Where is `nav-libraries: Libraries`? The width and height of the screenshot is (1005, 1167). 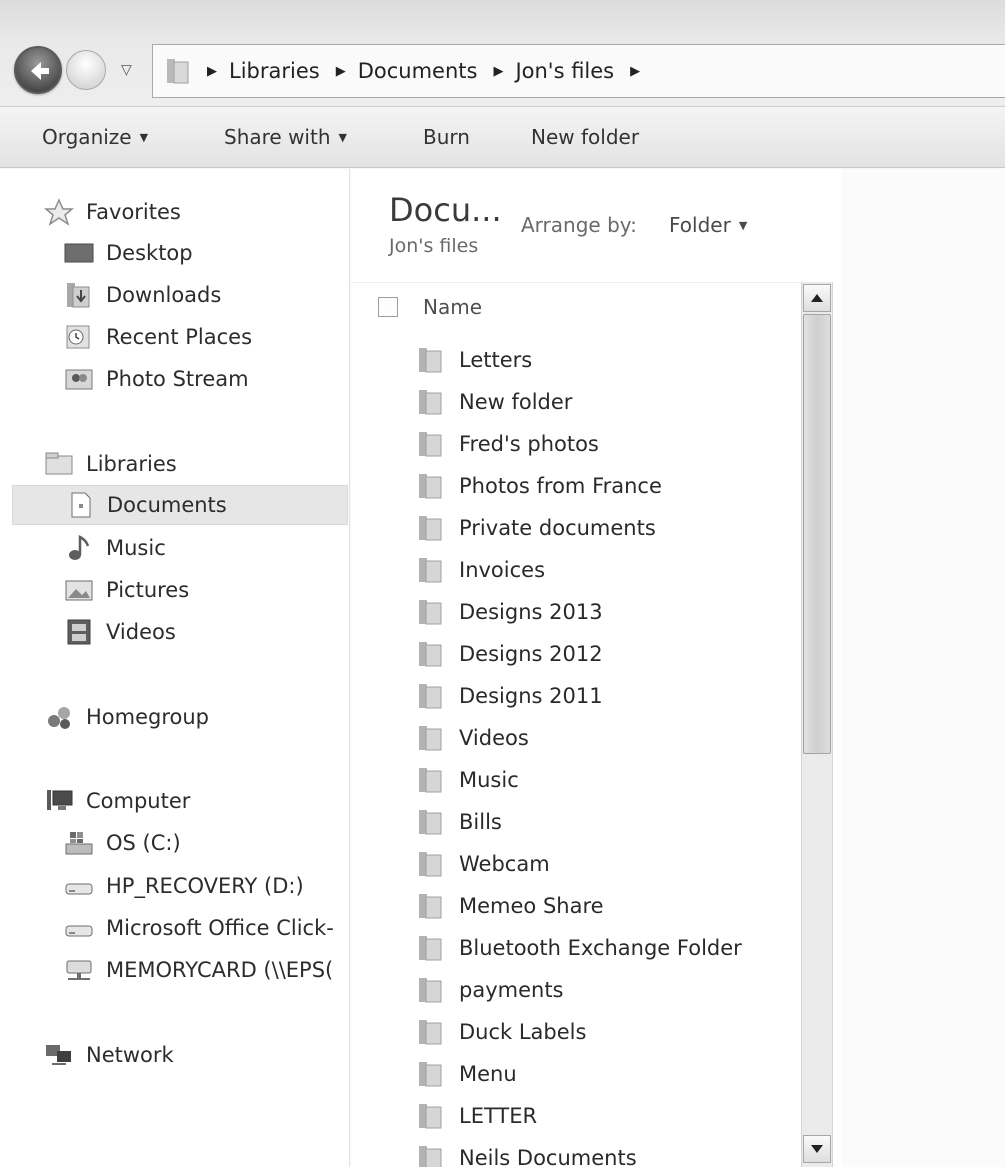
nav-libraries: Libraries is located at coordinates (194, 464).